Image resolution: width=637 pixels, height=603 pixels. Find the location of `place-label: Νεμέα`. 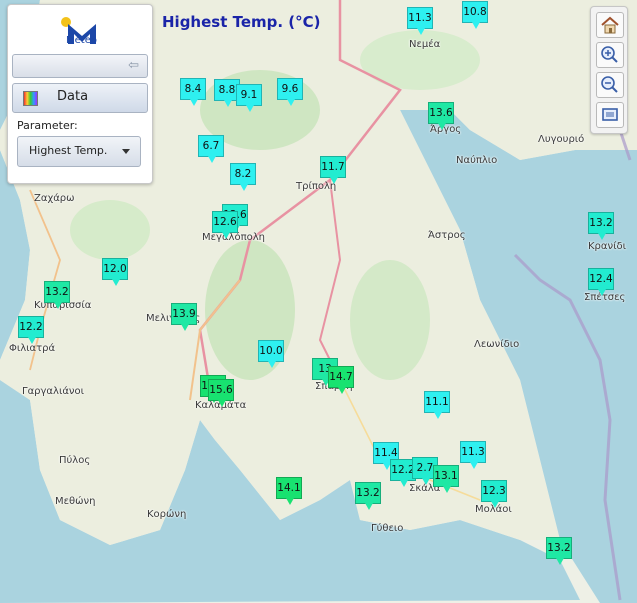

place-label: Νεμέα is located at coordinates (425, 44).